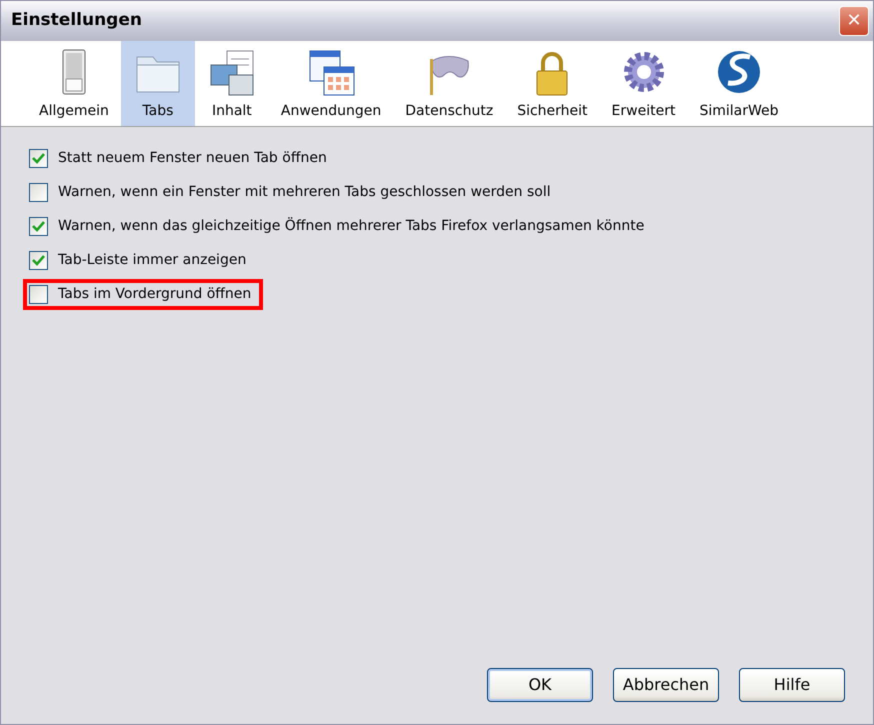  What do you see at coordinates (74, 83) in the screenshot?
I see `toolbar-tab: Allgemein` at bounding box center [74, 83].